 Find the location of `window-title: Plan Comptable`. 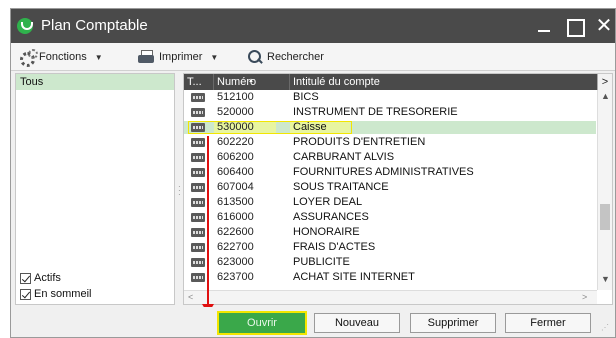

window-title: Plan Comptable is located at coordinates (94, 25).